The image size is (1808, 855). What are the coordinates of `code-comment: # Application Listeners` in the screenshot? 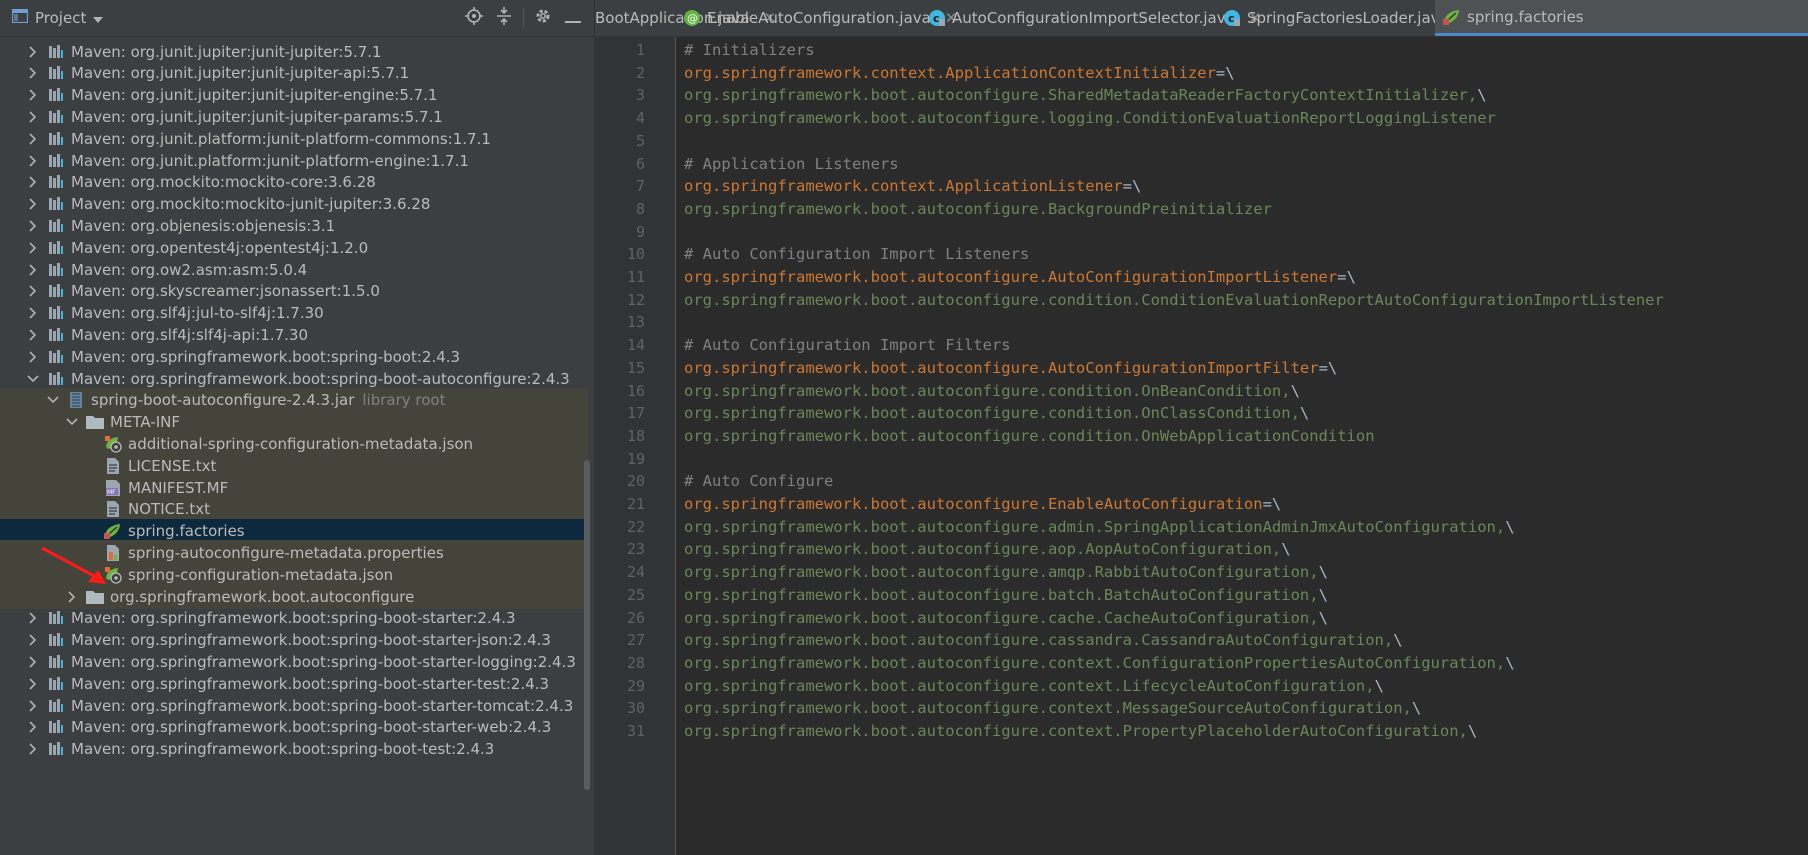 It's located at (791, 163).